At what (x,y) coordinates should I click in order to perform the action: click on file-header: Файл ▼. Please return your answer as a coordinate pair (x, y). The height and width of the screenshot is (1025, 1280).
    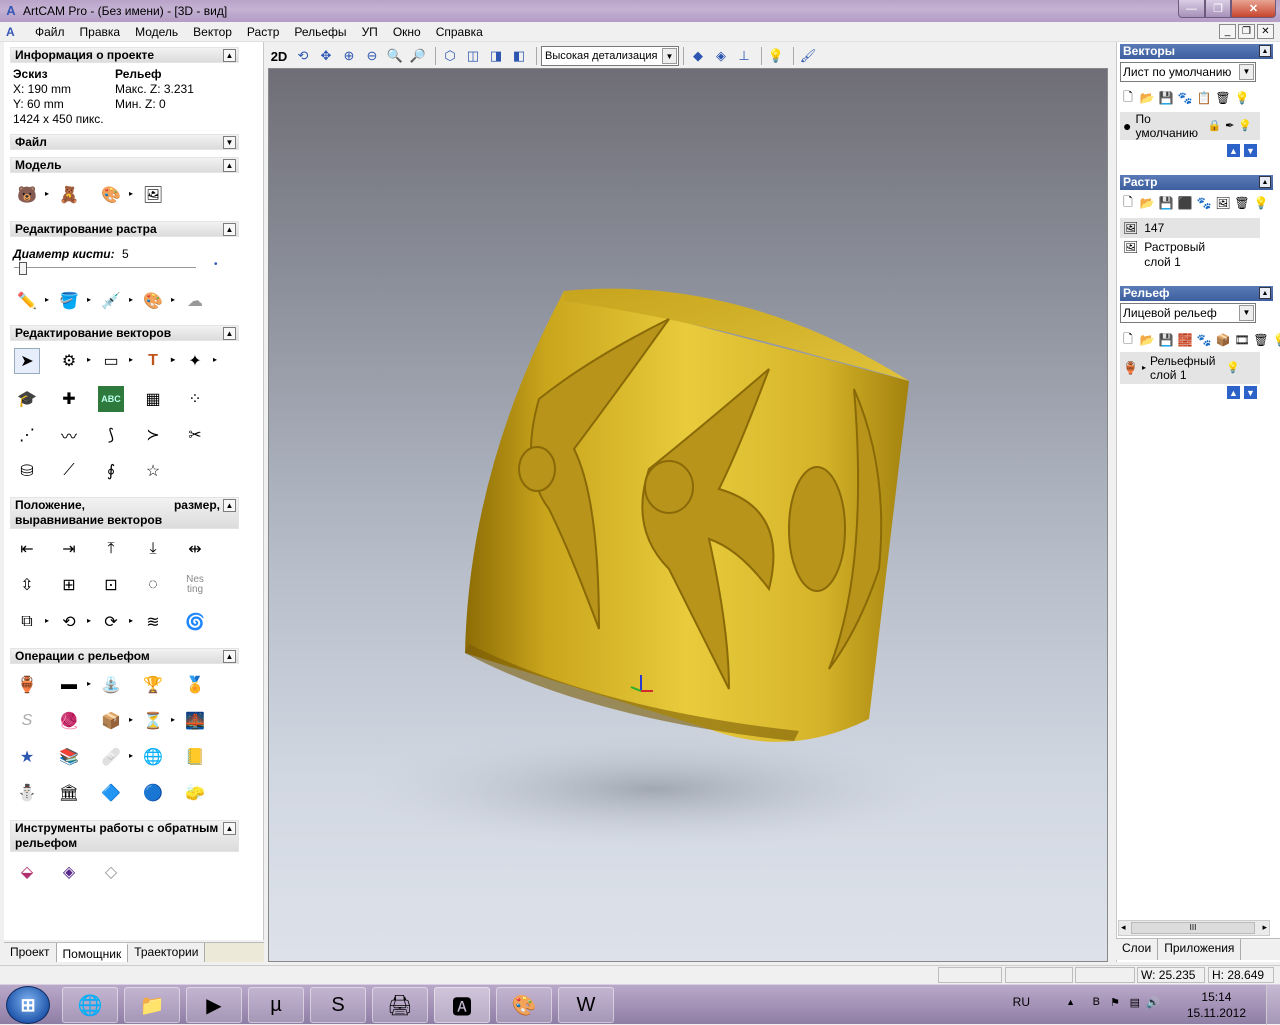
    Looking at the image, I should click on (124, 142).